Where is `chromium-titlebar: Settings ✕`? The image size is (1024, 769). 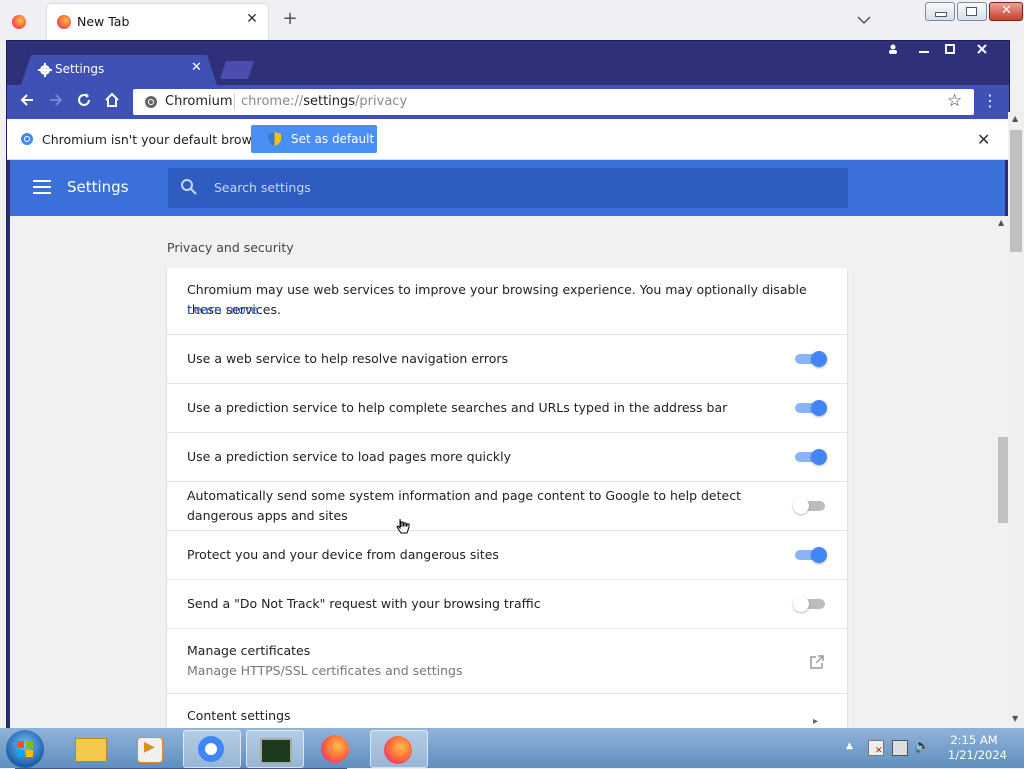 chromium-titlebar: Settings ✕ is located at coordinates (508, 63).